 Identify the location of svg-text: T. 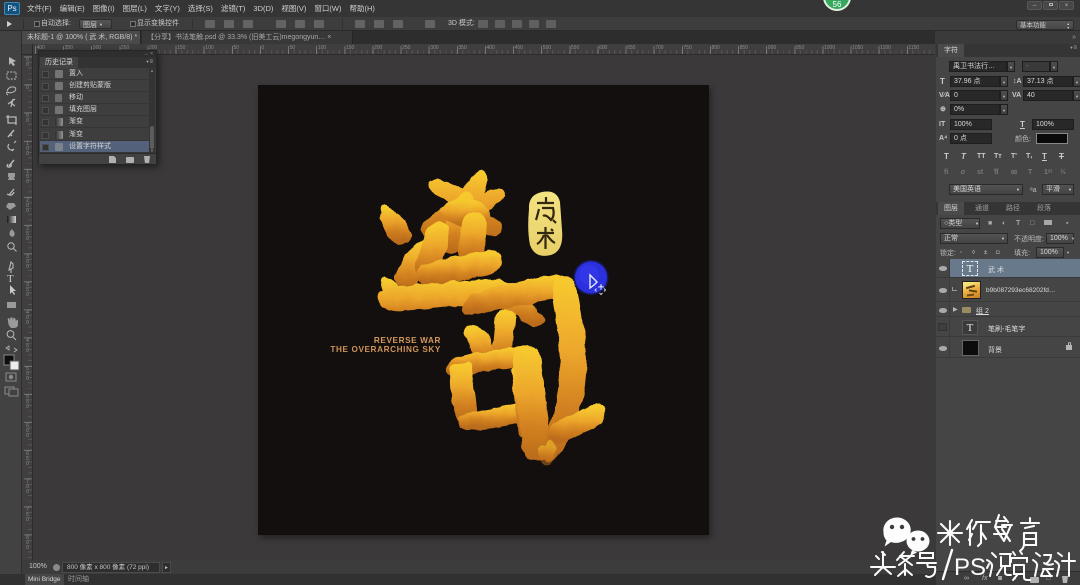
(10, 279).